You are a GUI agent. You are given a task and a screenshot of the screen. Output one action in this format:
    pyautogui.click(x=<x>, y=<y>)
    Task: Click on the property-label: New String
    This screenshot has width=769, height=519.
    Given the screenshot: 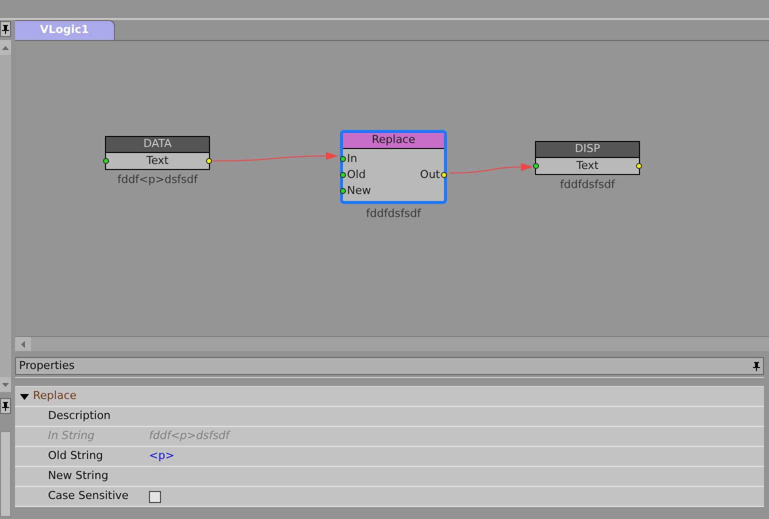 What is the action you would take?
    pyautogui.click(x=79, y=476)
    